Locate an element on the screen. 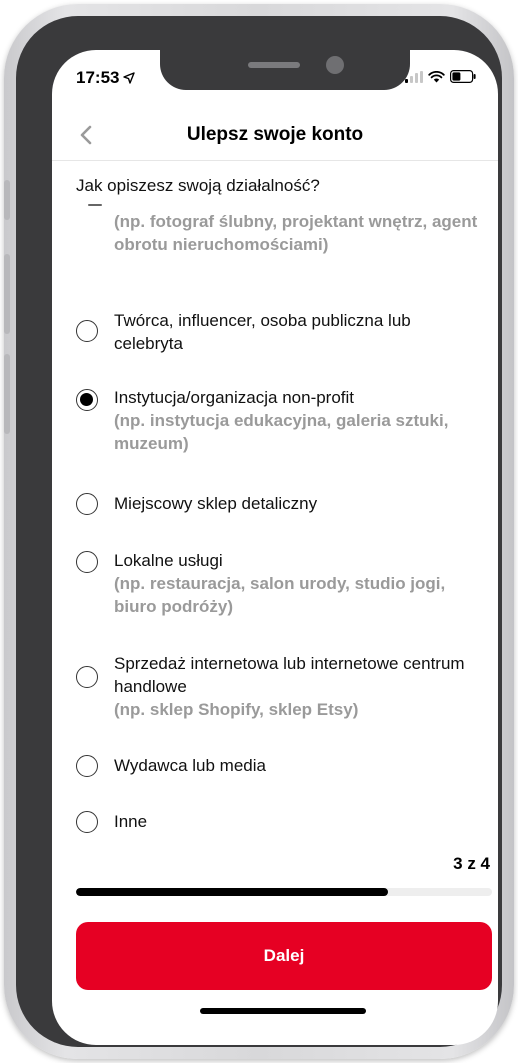 This screenshot has height=1063, width=518. status-icons is located at coordinates (440, 76).